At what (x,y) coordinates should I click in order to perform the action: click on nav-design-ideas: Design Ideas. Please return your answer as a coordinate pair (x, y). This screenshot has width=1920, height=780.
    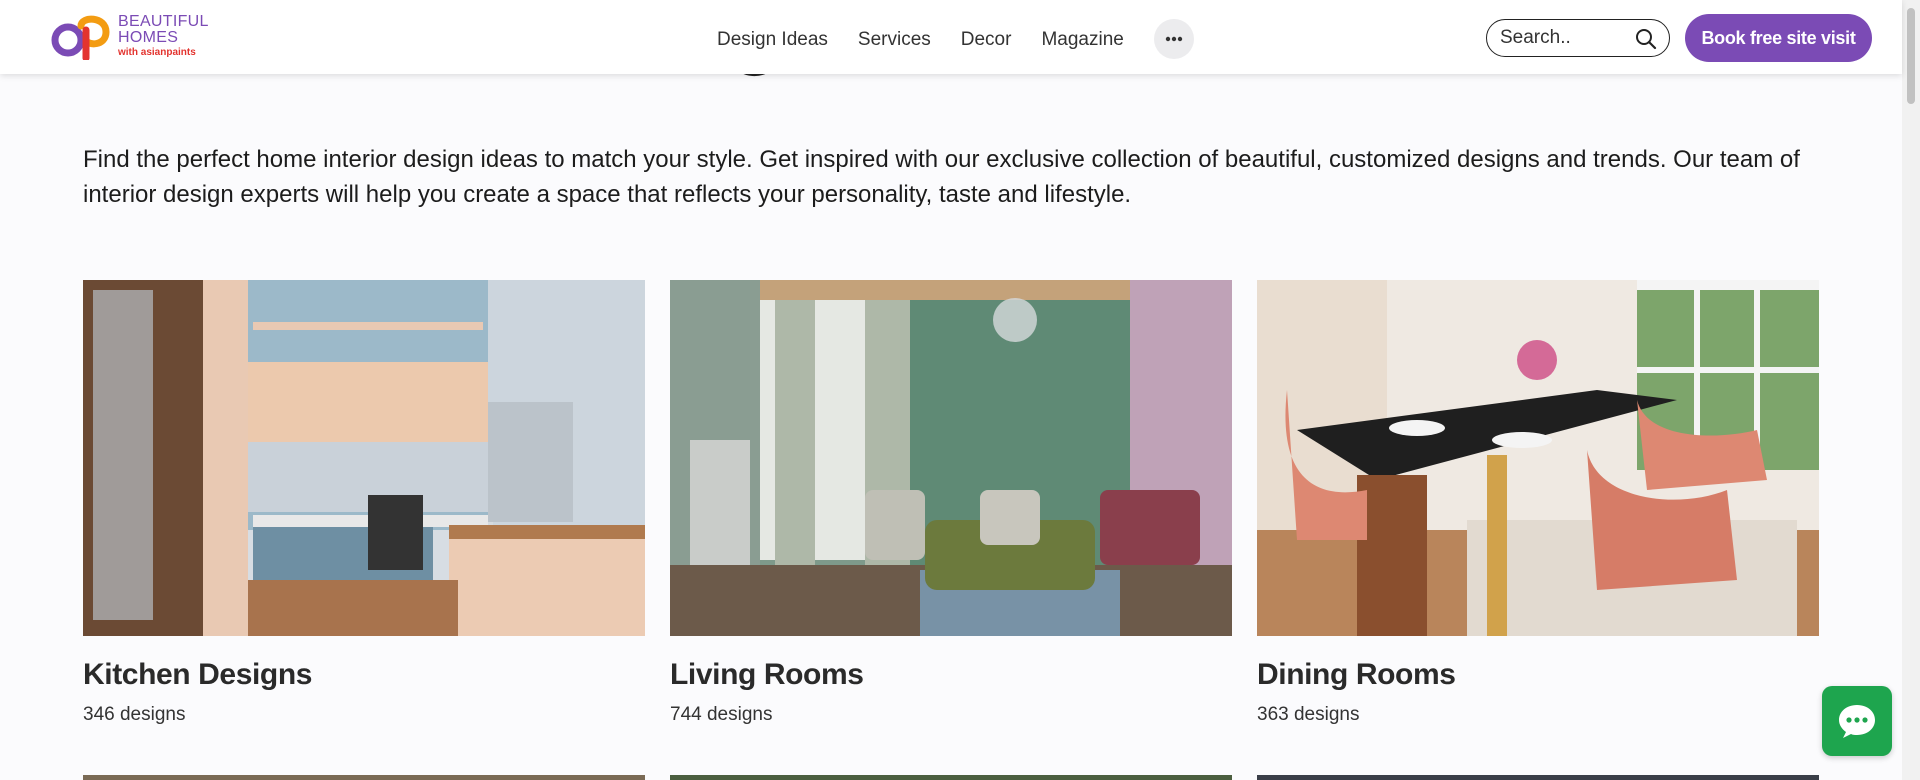
    Looking at the image, I should click on (772, 40).